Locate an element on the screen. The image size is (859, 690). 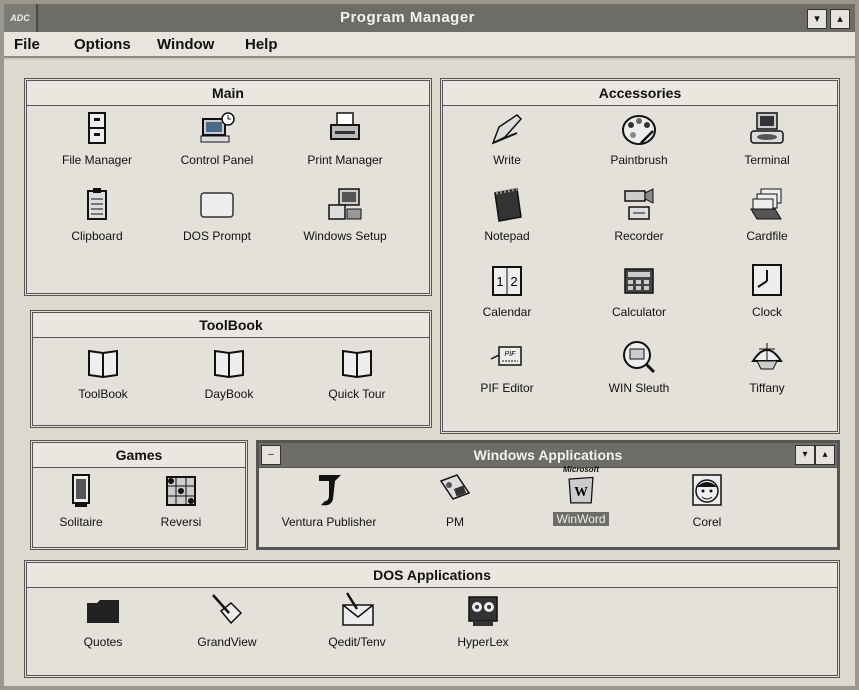
icon-clipboard: Clipboard is located at coordinates (97, 214).